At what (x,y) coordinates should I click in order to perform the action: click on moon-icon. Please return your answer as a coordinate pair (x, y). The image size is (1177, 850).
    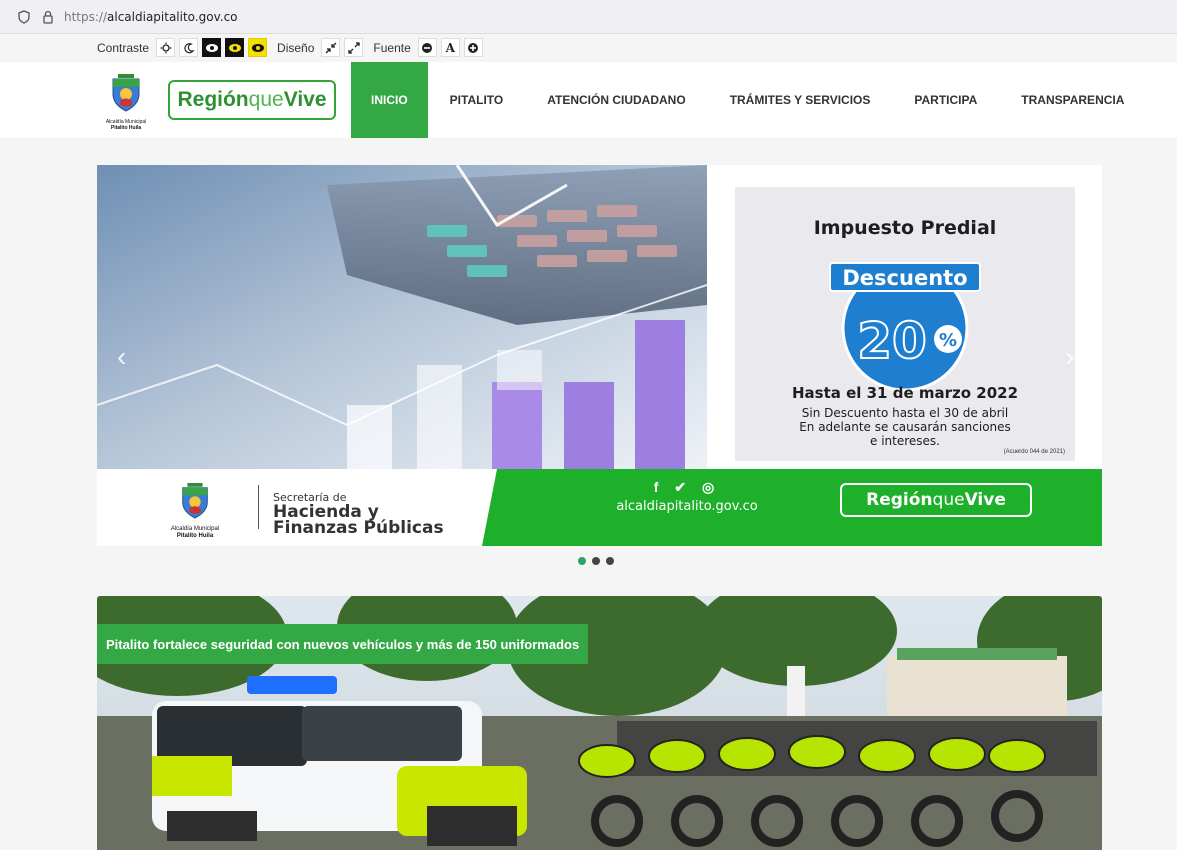
    Looking at the image, I should click on (189, 47).